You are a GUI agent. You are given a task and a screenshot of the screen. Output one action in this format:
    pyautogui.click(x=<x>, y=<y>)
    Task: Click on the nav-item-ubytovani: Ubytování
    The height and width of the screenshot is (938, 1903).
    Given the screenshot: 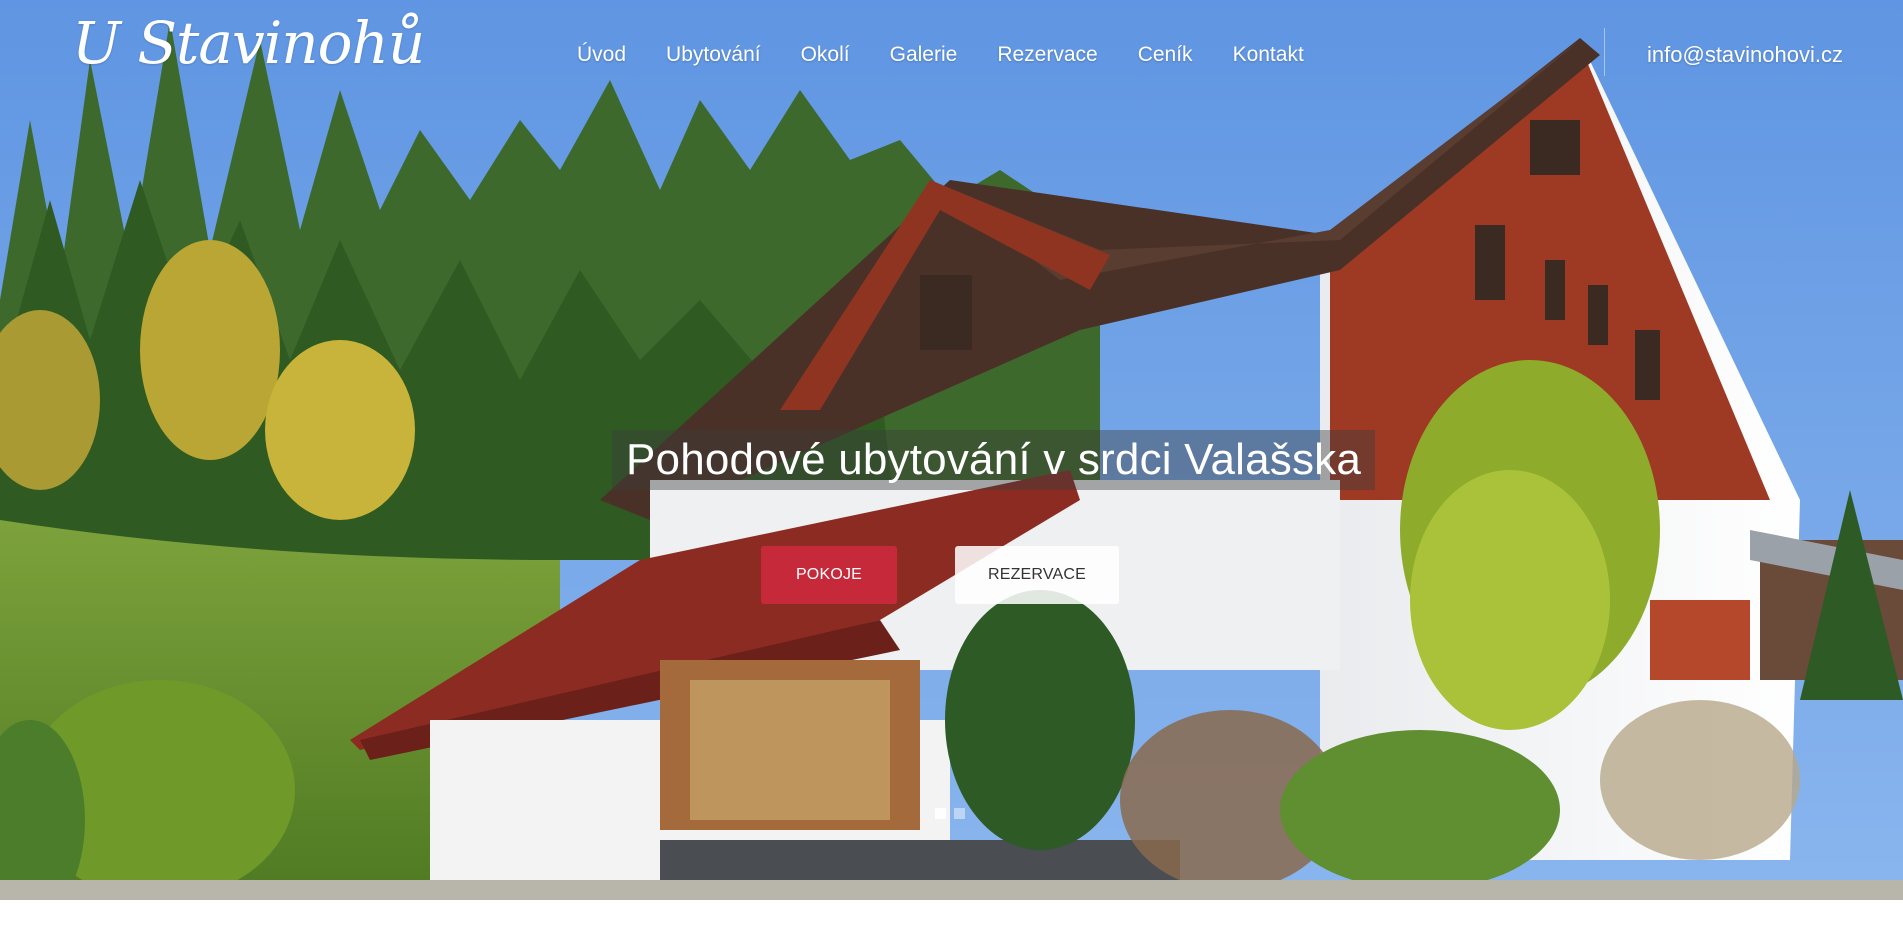 What is the action you would take?
    pyautogui.click(x=713, y=55)
    